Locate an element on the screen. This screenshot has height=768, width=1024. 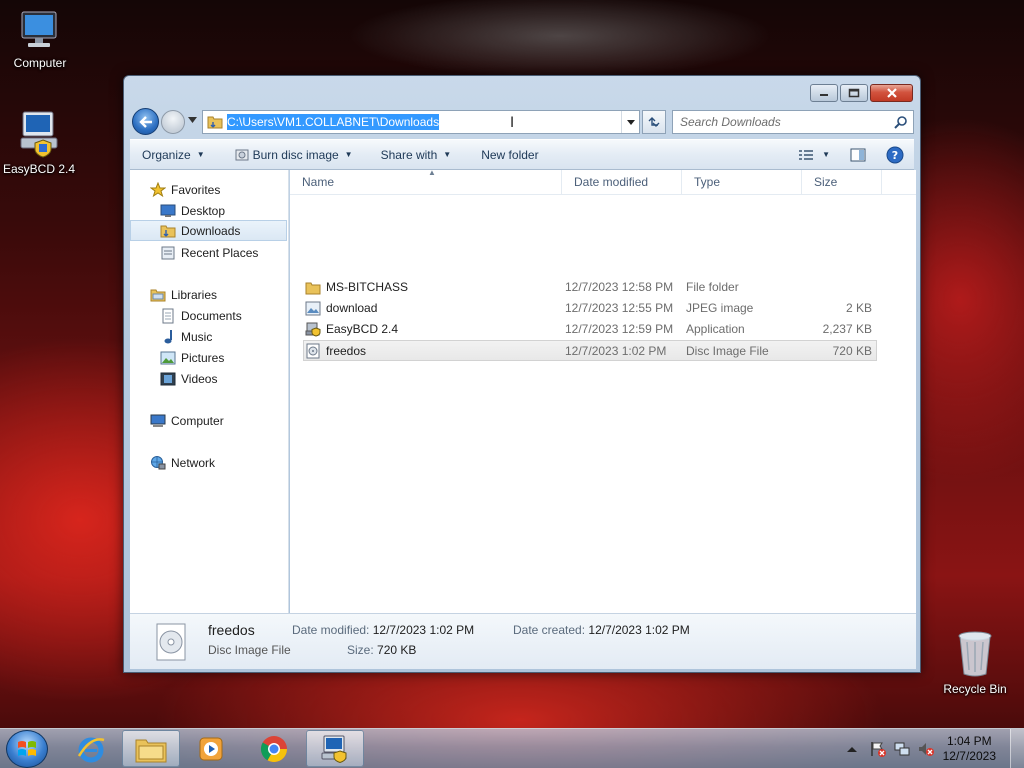
volume-muted-icon is located at coordinates (926, 749).